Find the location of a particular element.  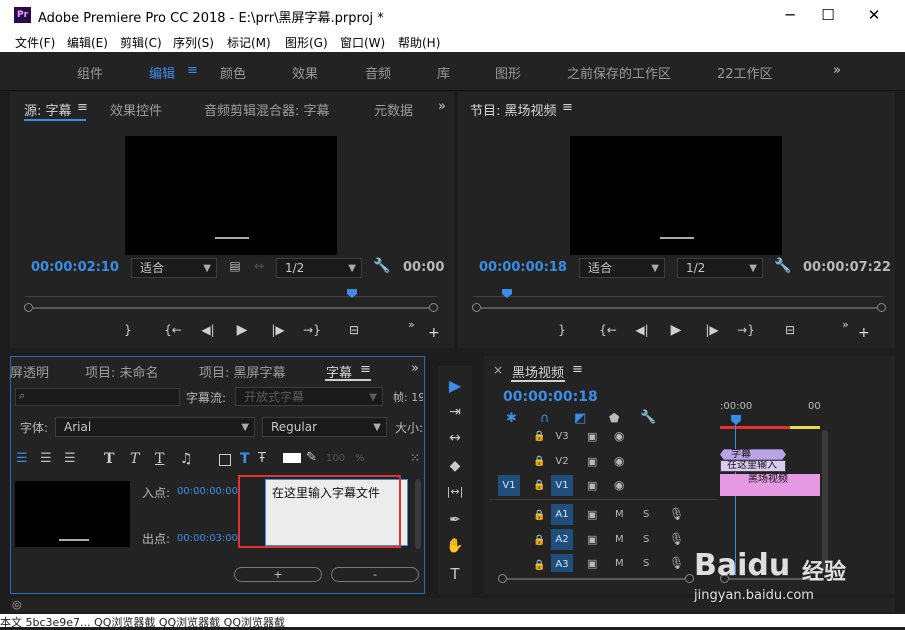

align-center-icon: ☰ is located at coordinates (46, 458).